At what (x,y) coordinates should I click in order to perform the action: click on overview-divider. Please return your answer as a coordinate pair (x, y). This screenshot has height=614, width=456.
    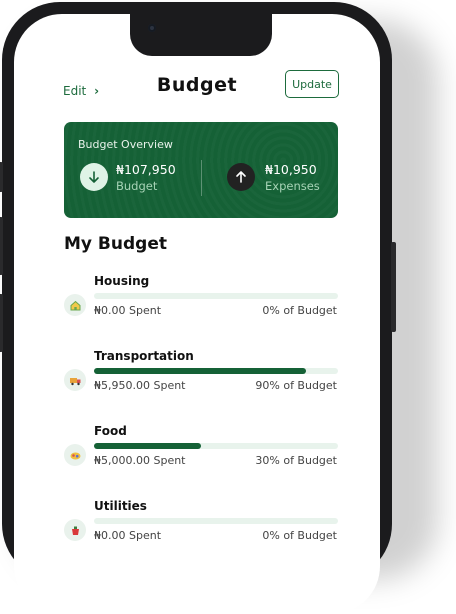
    Looking at the image, I should click on (201, 178).